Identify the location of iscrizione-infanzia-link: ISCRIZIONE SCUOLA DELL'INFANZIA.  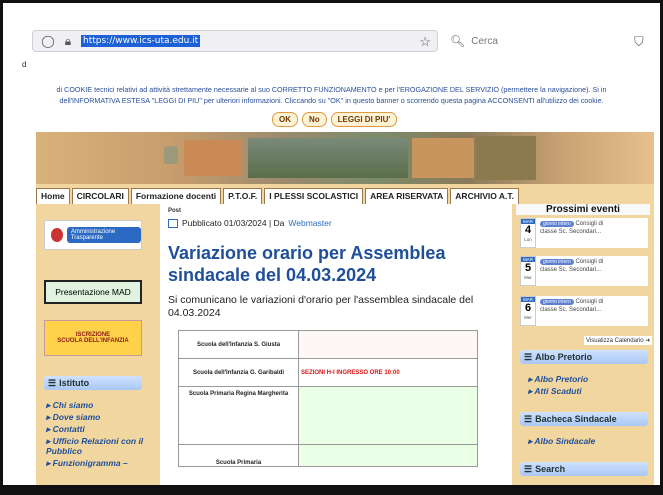
(93, 338).